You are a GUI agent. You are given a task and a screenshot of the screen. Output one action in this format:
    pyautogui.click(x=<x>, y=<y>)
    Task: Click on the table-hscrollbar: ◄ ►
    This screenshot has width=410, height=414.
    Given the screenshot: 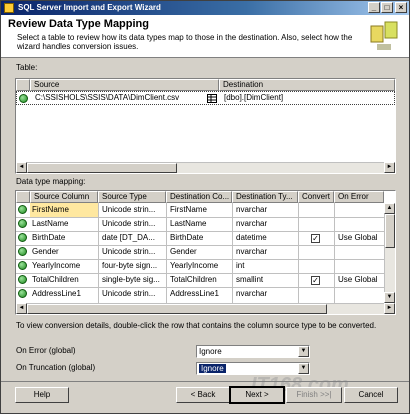 What is the action you would take?
    pyautogui.click(x=205, y=167)
    